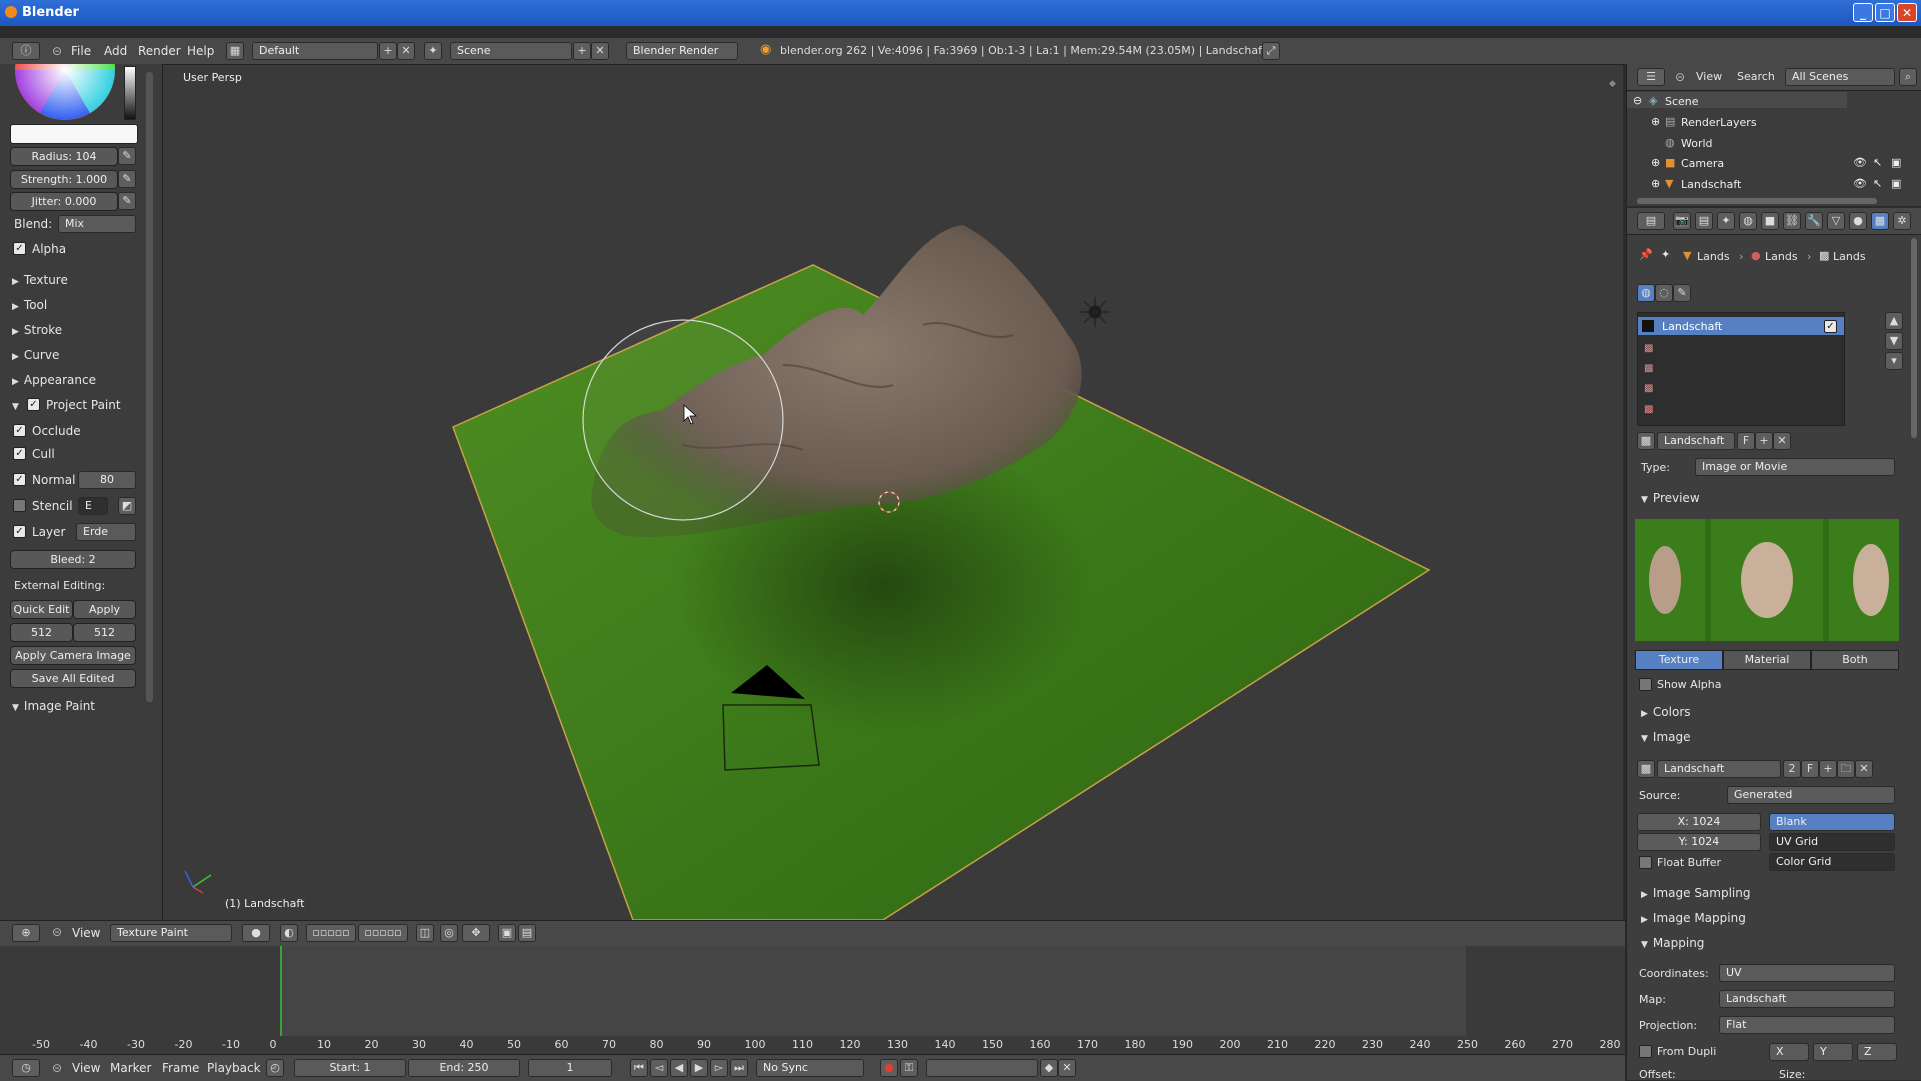  I want to click on render-preview-icon: ▣, so click(507, 933).